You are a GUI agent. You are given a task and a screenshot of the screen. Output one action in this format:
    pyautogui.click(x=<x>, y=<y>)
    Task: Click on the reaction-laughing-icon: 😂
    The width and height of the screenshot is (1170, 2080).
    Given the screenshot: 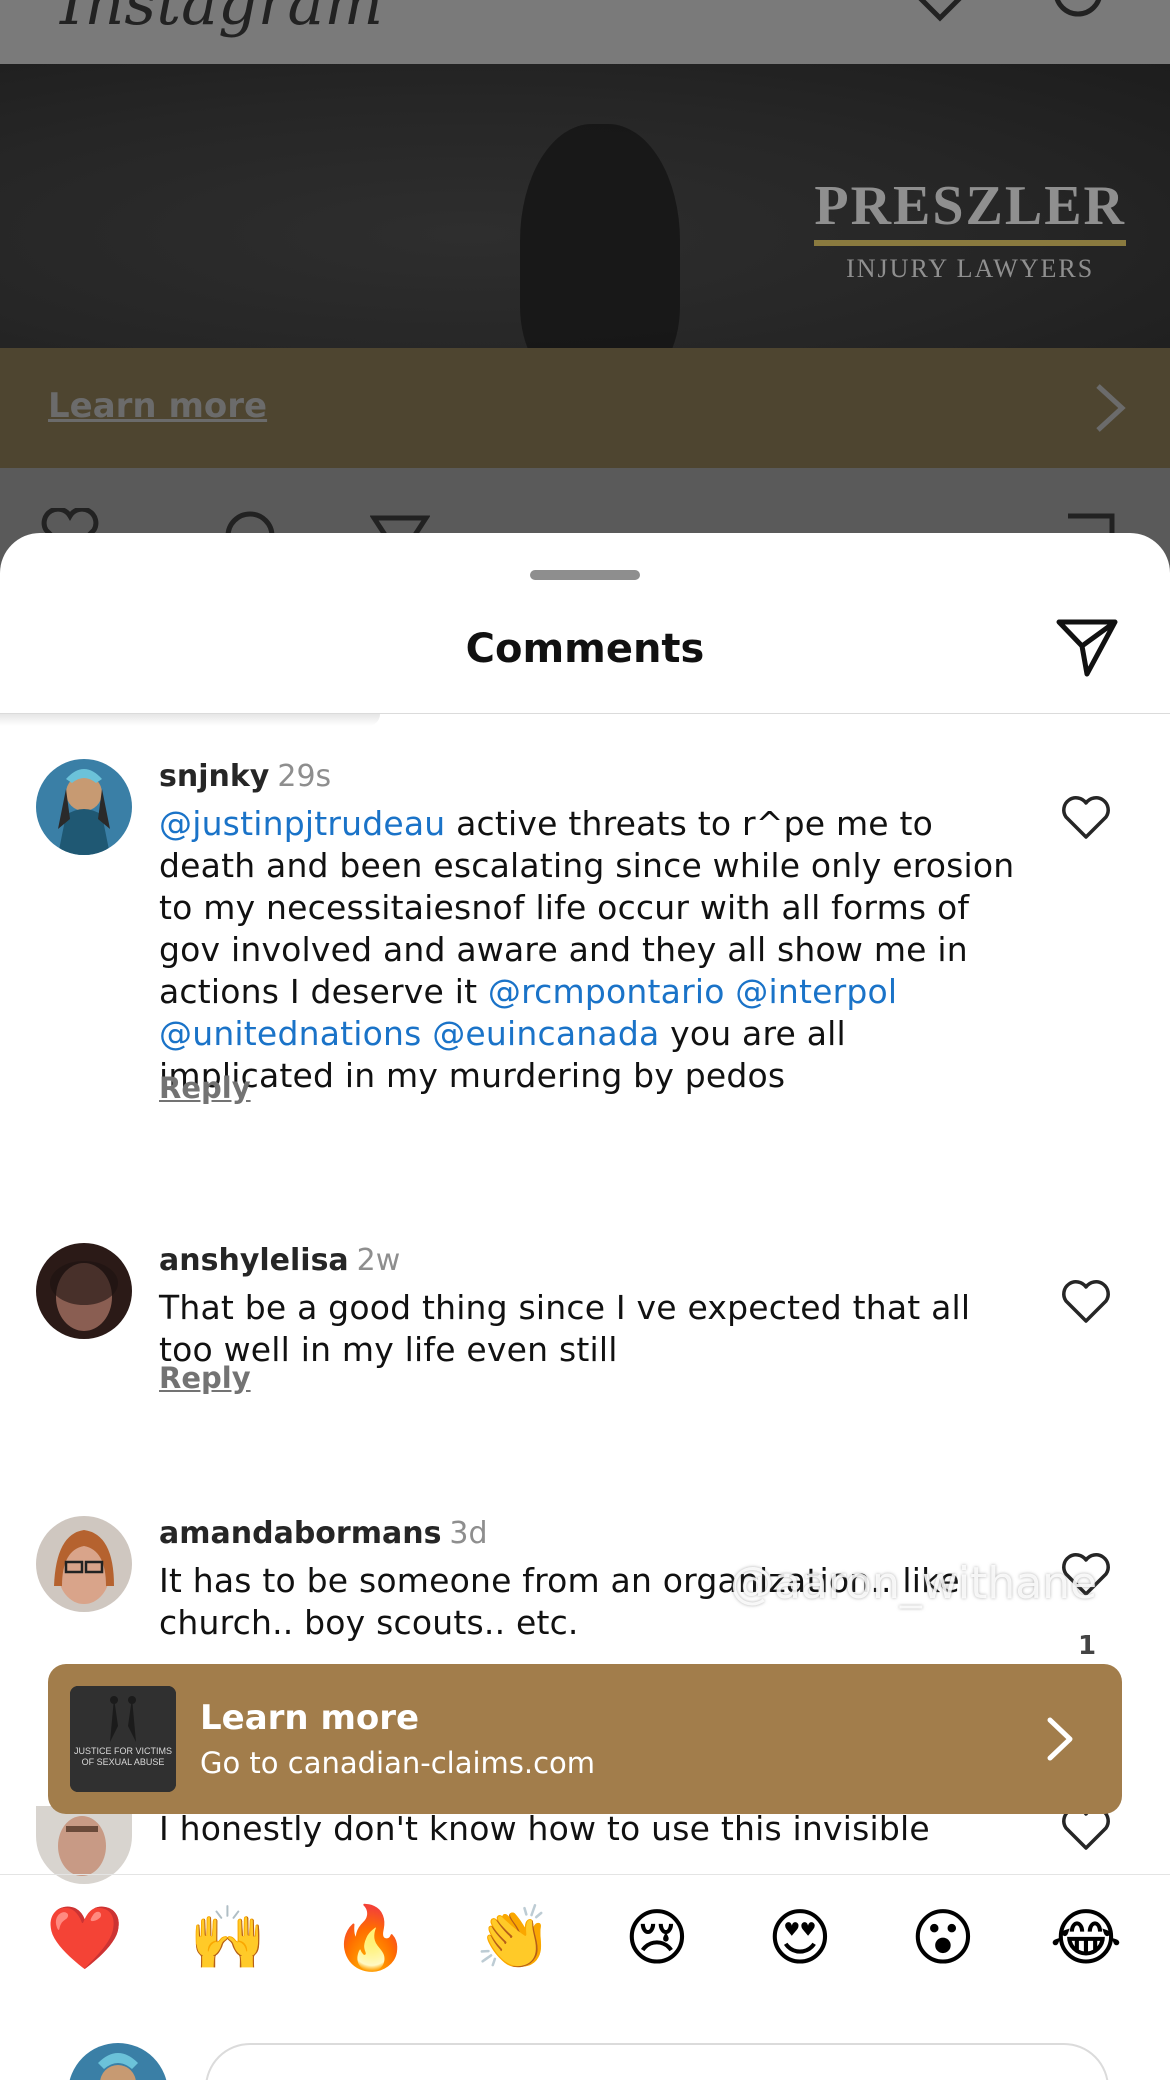 What is the action you would take?
    pyautogui.click(x=1086, y=1938)
    